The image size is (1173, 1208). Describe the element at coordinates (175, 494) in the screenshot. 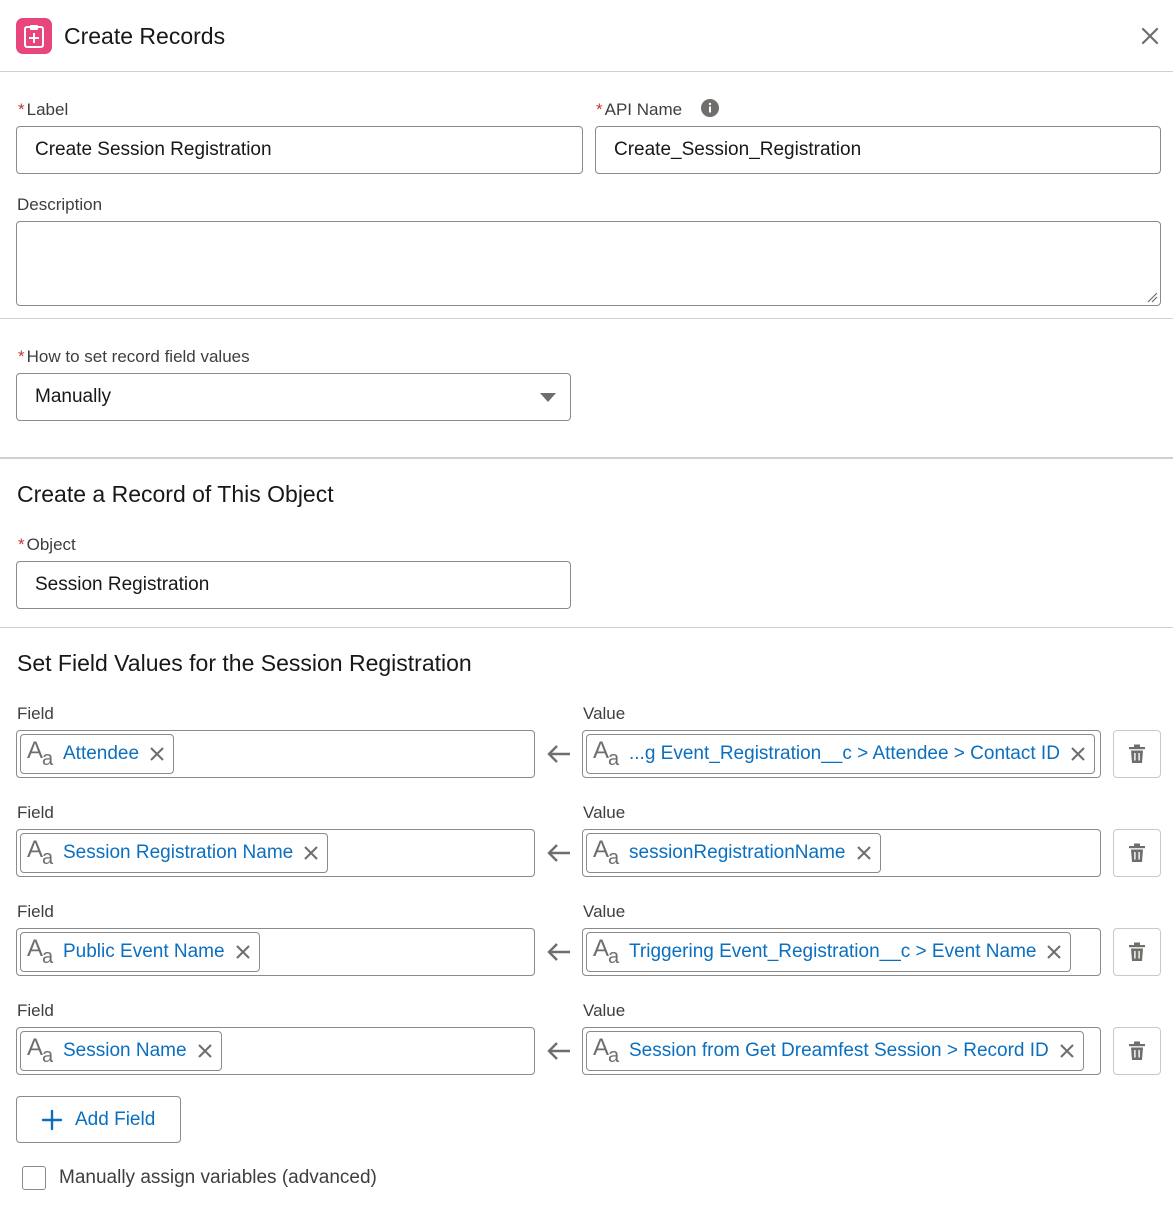

I see `object-section-title: Create a Record of This Object` at that location.